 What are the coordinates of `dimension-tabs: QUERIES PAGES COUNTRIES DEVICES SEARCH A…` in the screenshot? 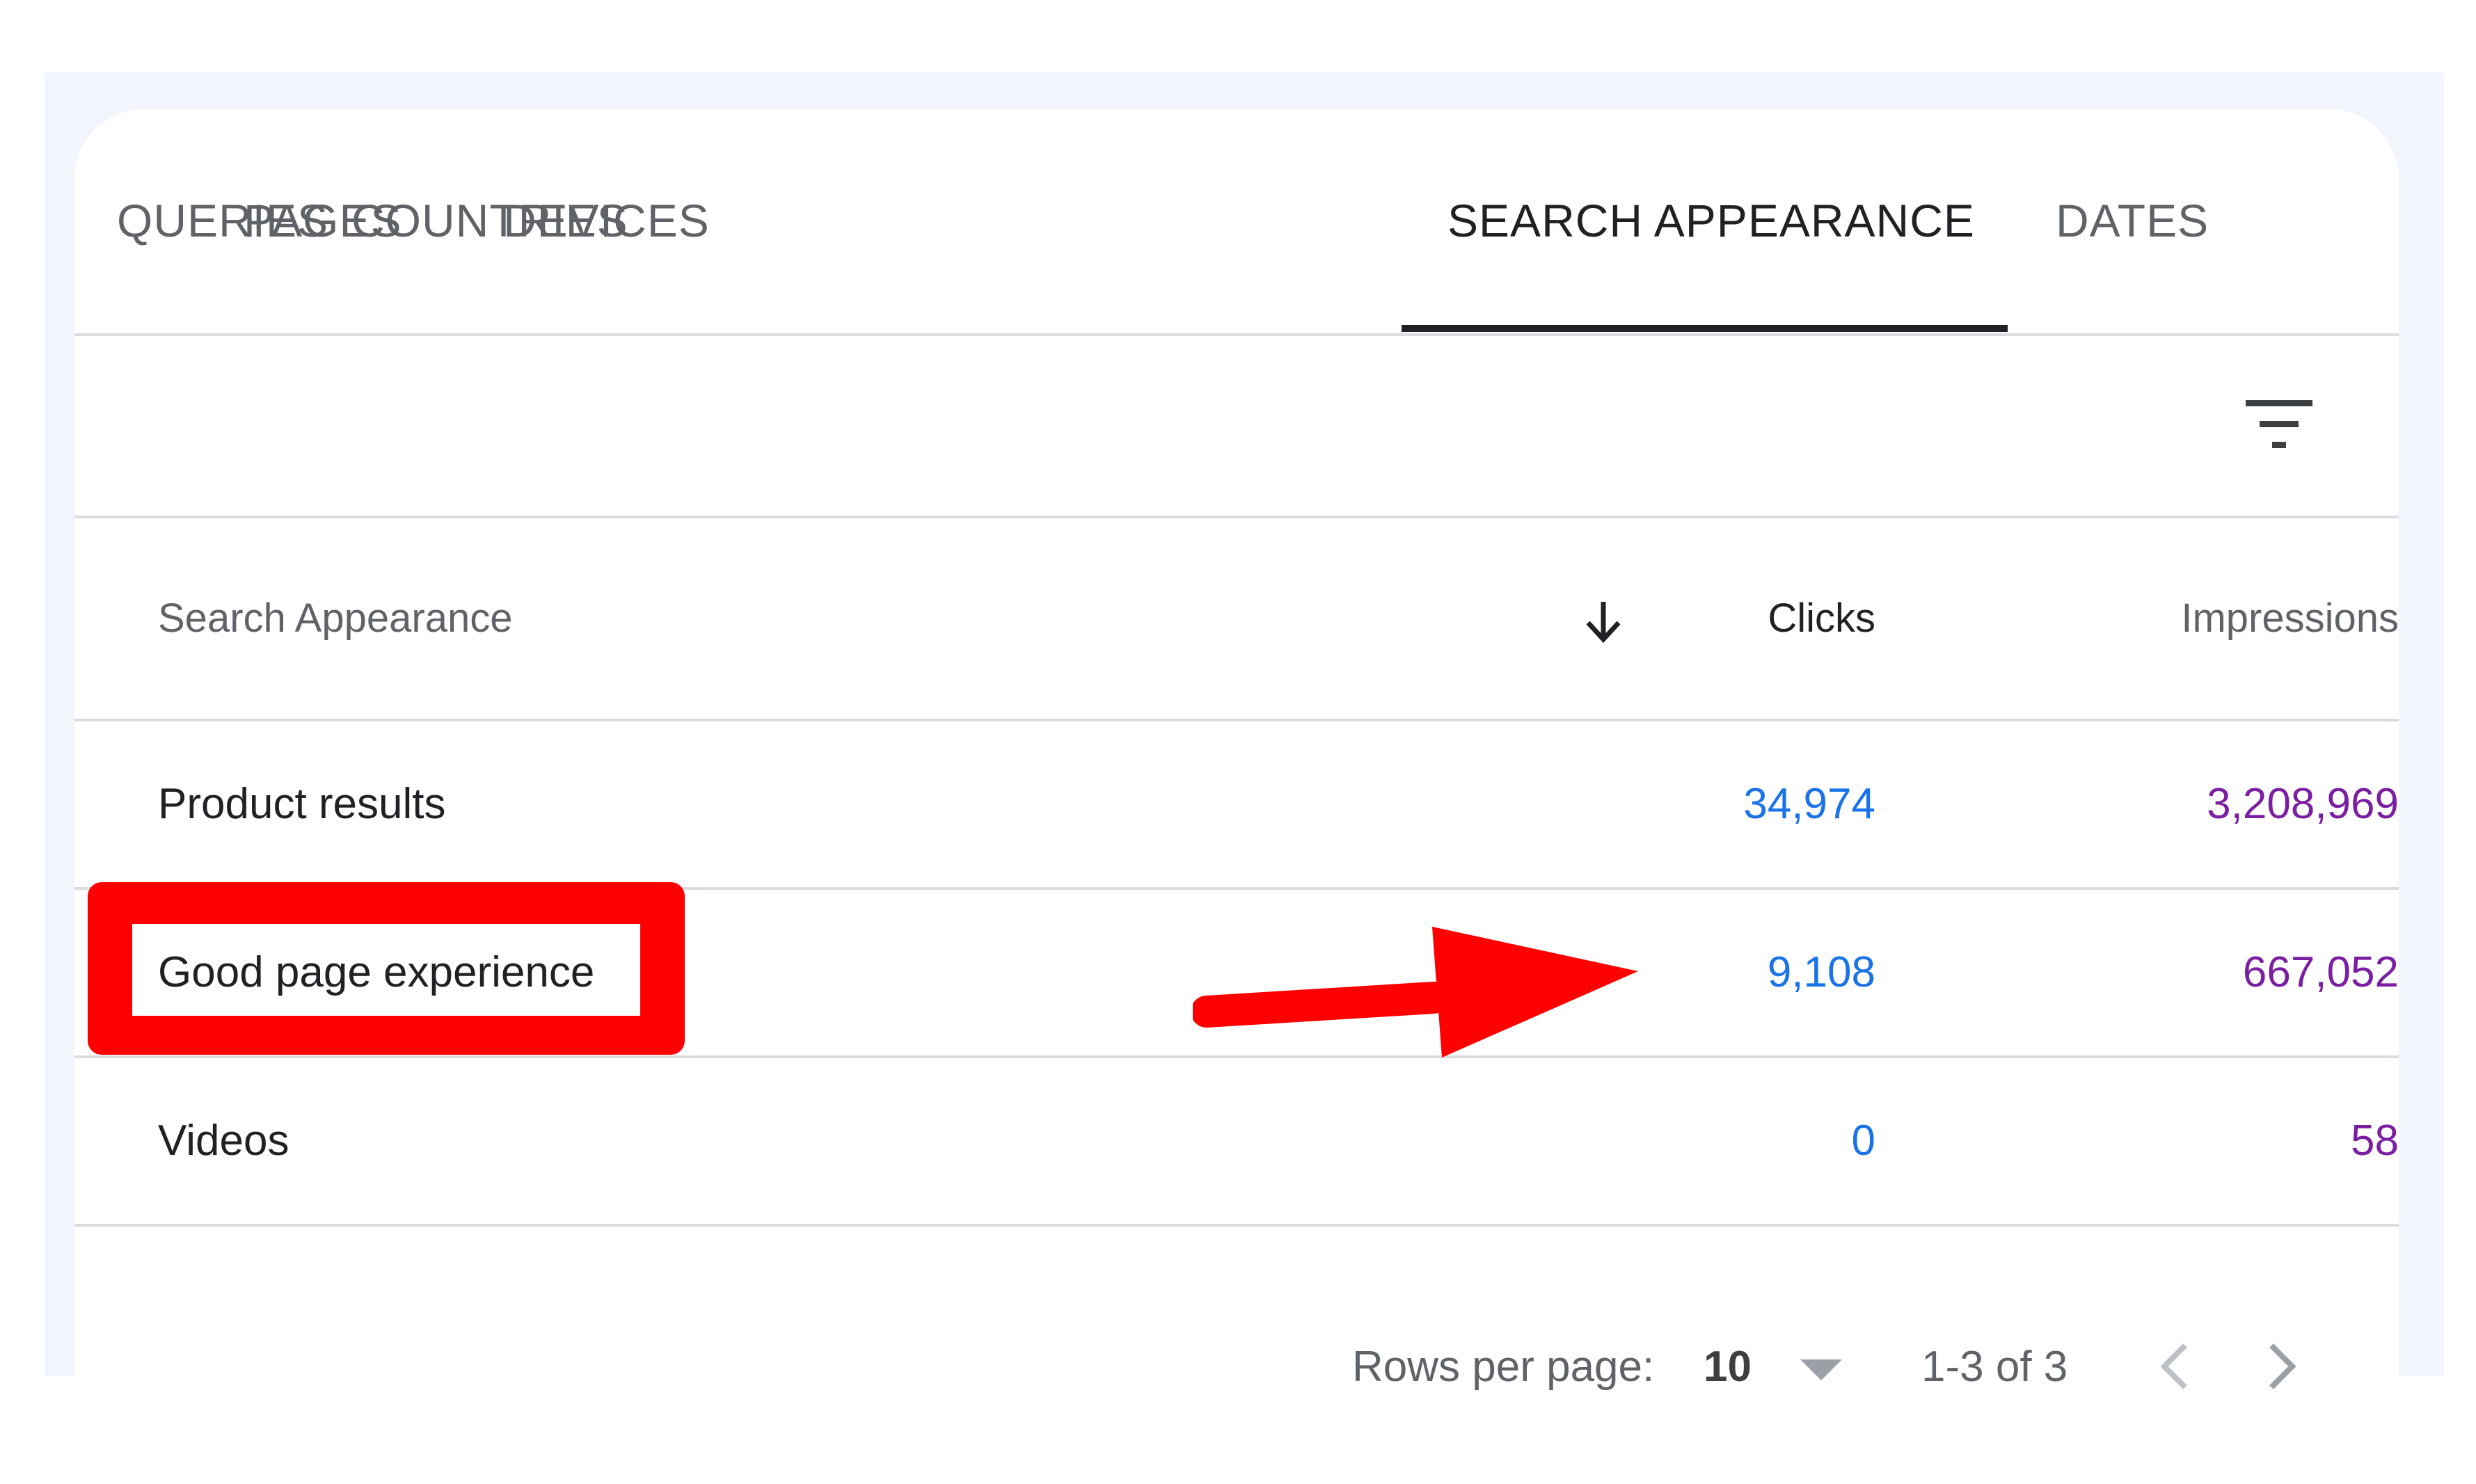 It's located at (1236, 223).